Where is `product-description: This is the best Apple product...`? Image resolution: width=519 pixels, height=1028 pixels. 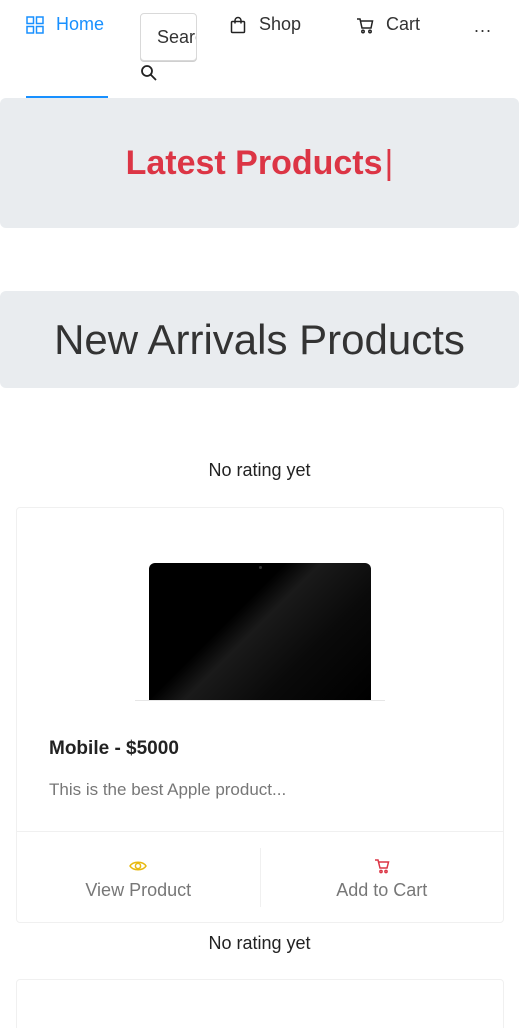 product-description: This is the best Apple product... is located at coordinates (168, 789).